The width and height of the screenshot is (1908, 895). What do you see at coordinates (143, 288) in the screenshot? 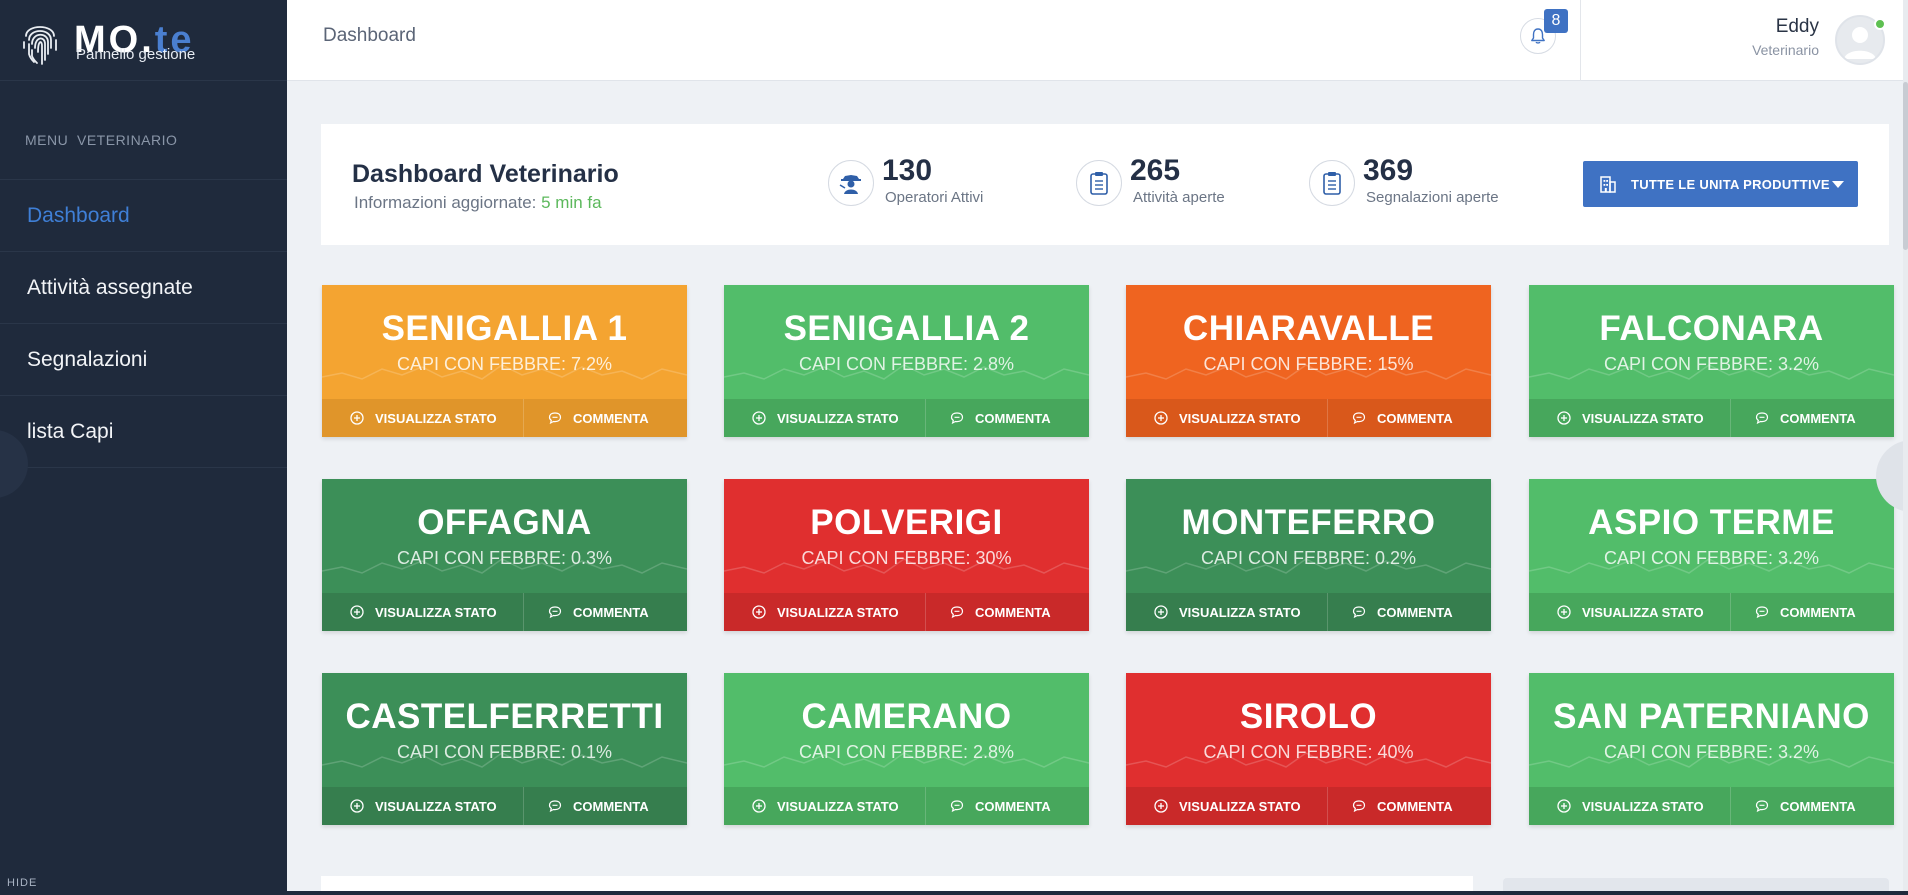
I see `sidebar-item-attivita-assegnate: Attività assegnate` at bounding box center [143, 288].